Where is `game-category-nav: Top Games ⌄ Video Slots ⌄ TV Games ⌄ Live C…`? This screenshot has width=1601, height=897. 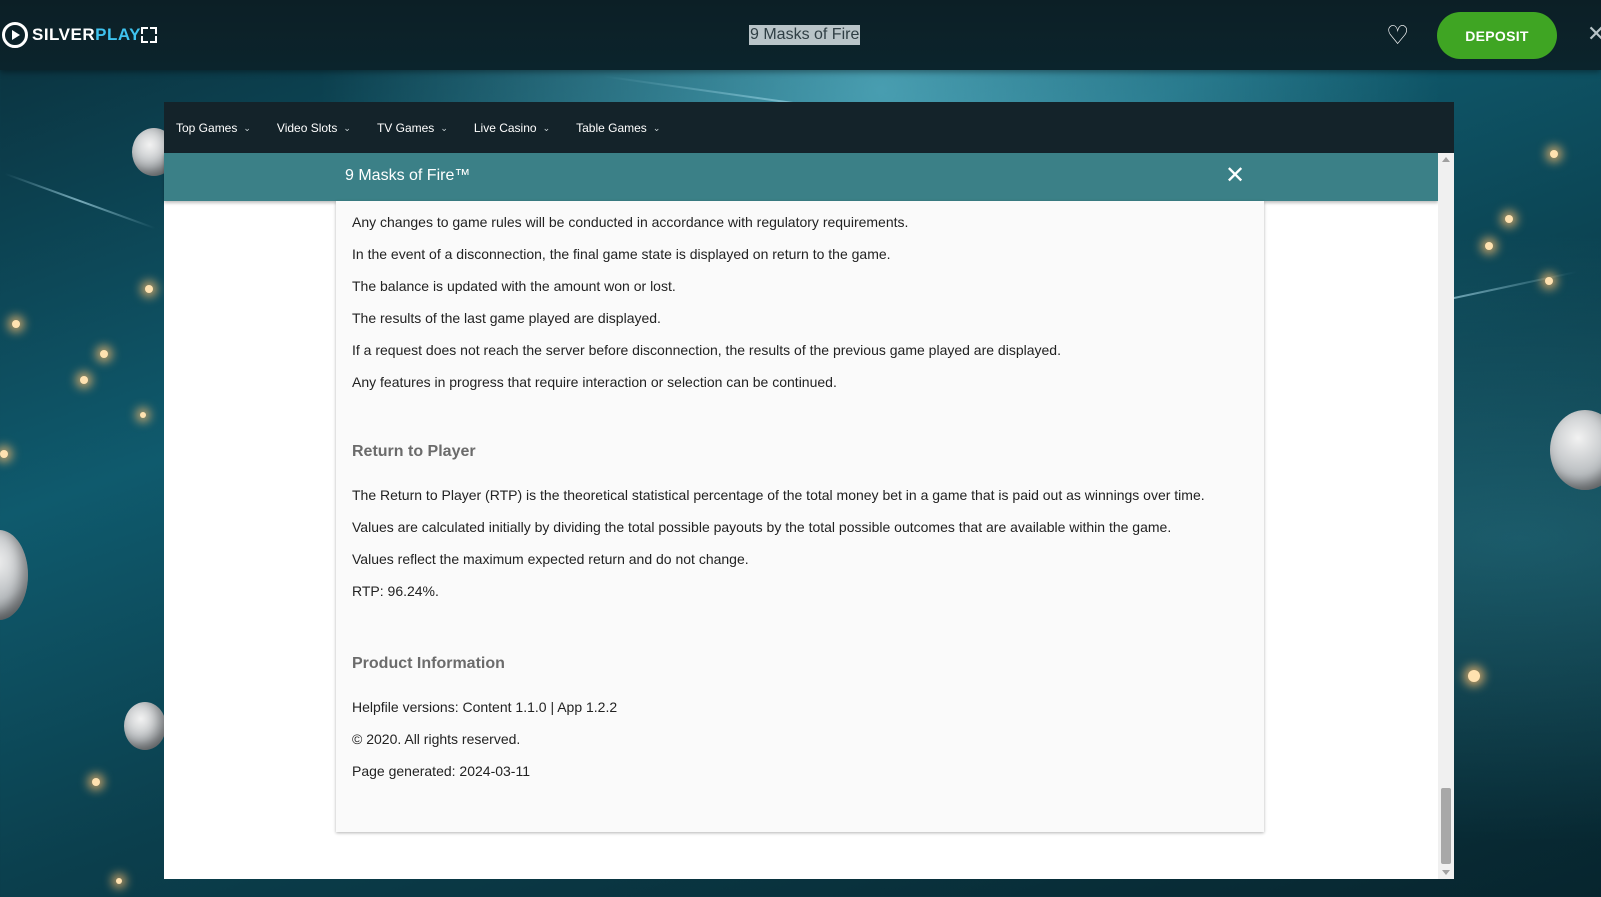 game-category-nav: Top Games ⌄ Video Slots ⌄ TV Games ⌄ Live C… is located at coordinates (809, 127).